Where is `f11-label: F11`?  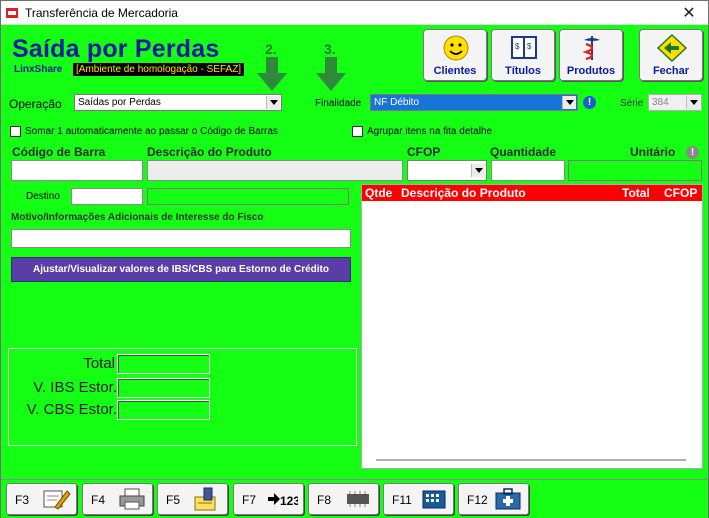 f11-label: F11 is located at coordinates (402, 500).